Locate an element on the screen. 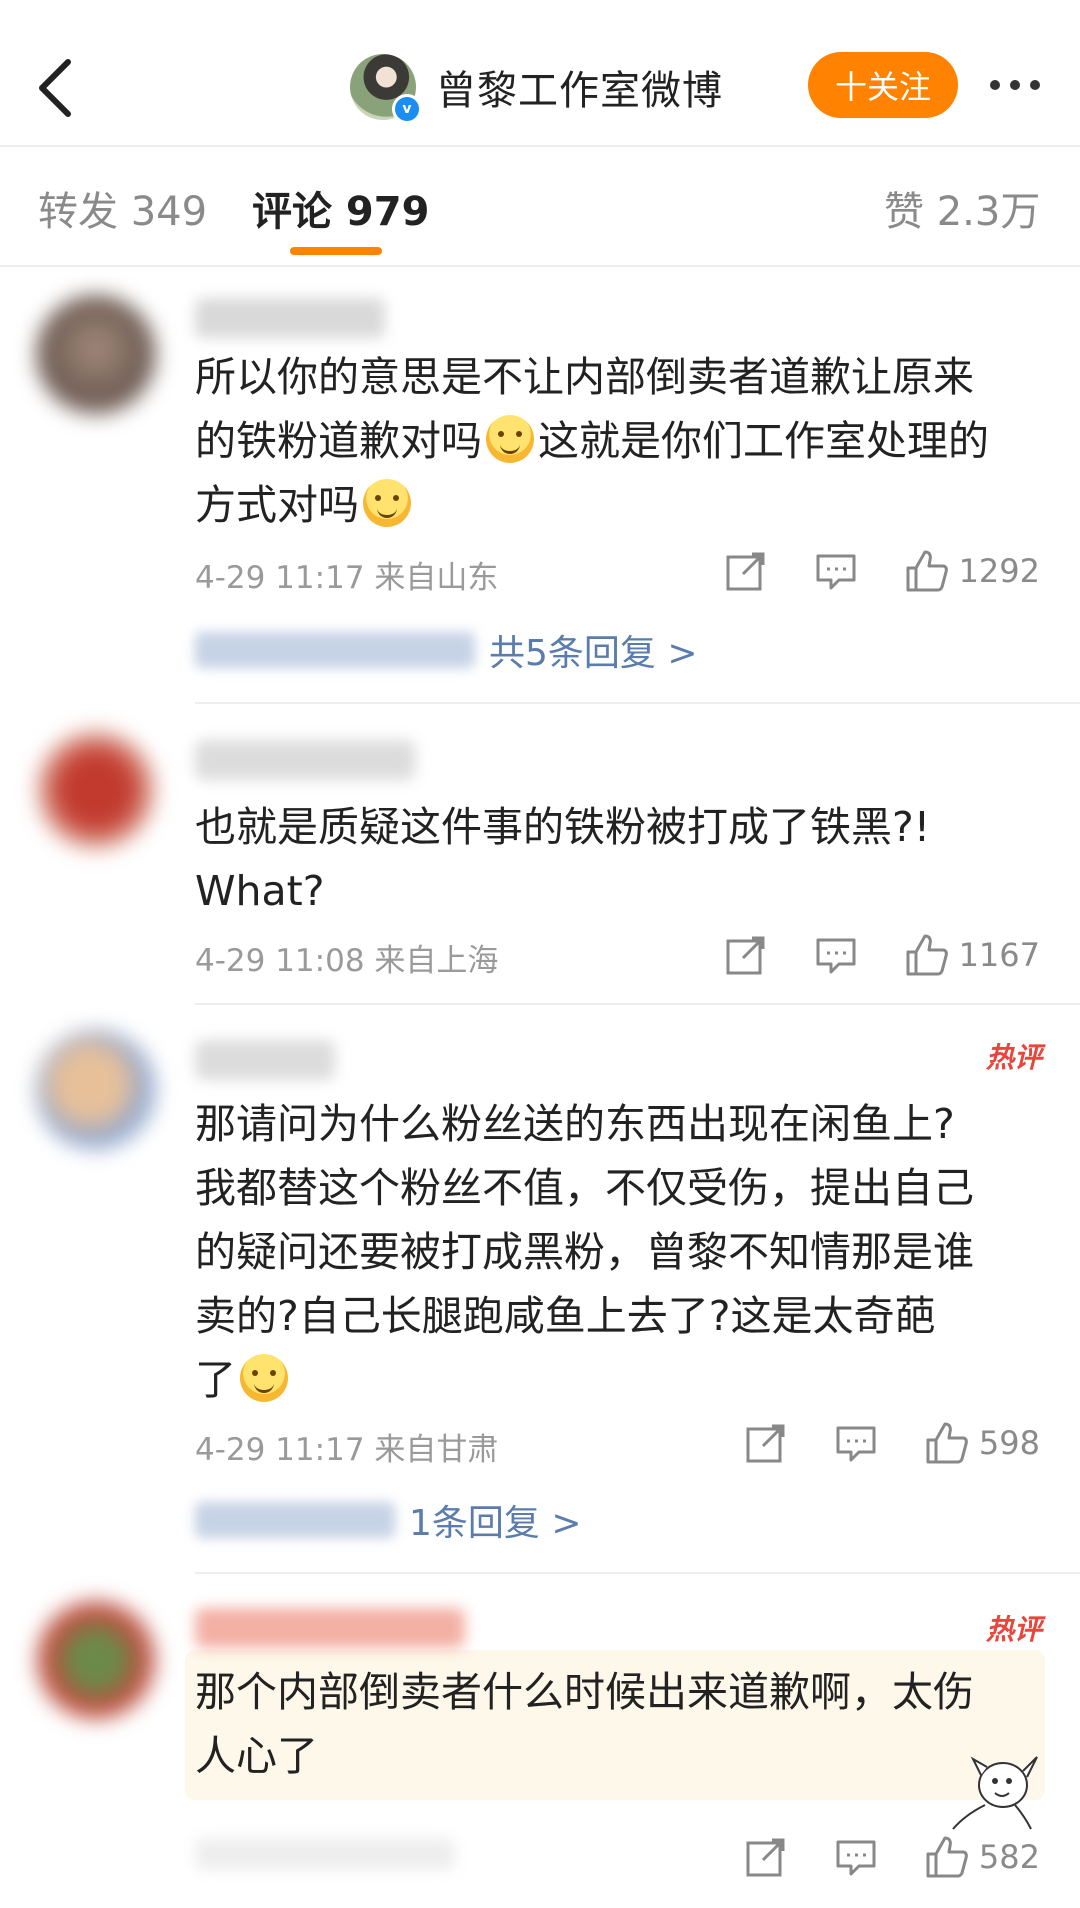 Image resolution: width=1080 pixels, height=1908 pixels. like-count: 582 is located at coordinates (1009, 1857).